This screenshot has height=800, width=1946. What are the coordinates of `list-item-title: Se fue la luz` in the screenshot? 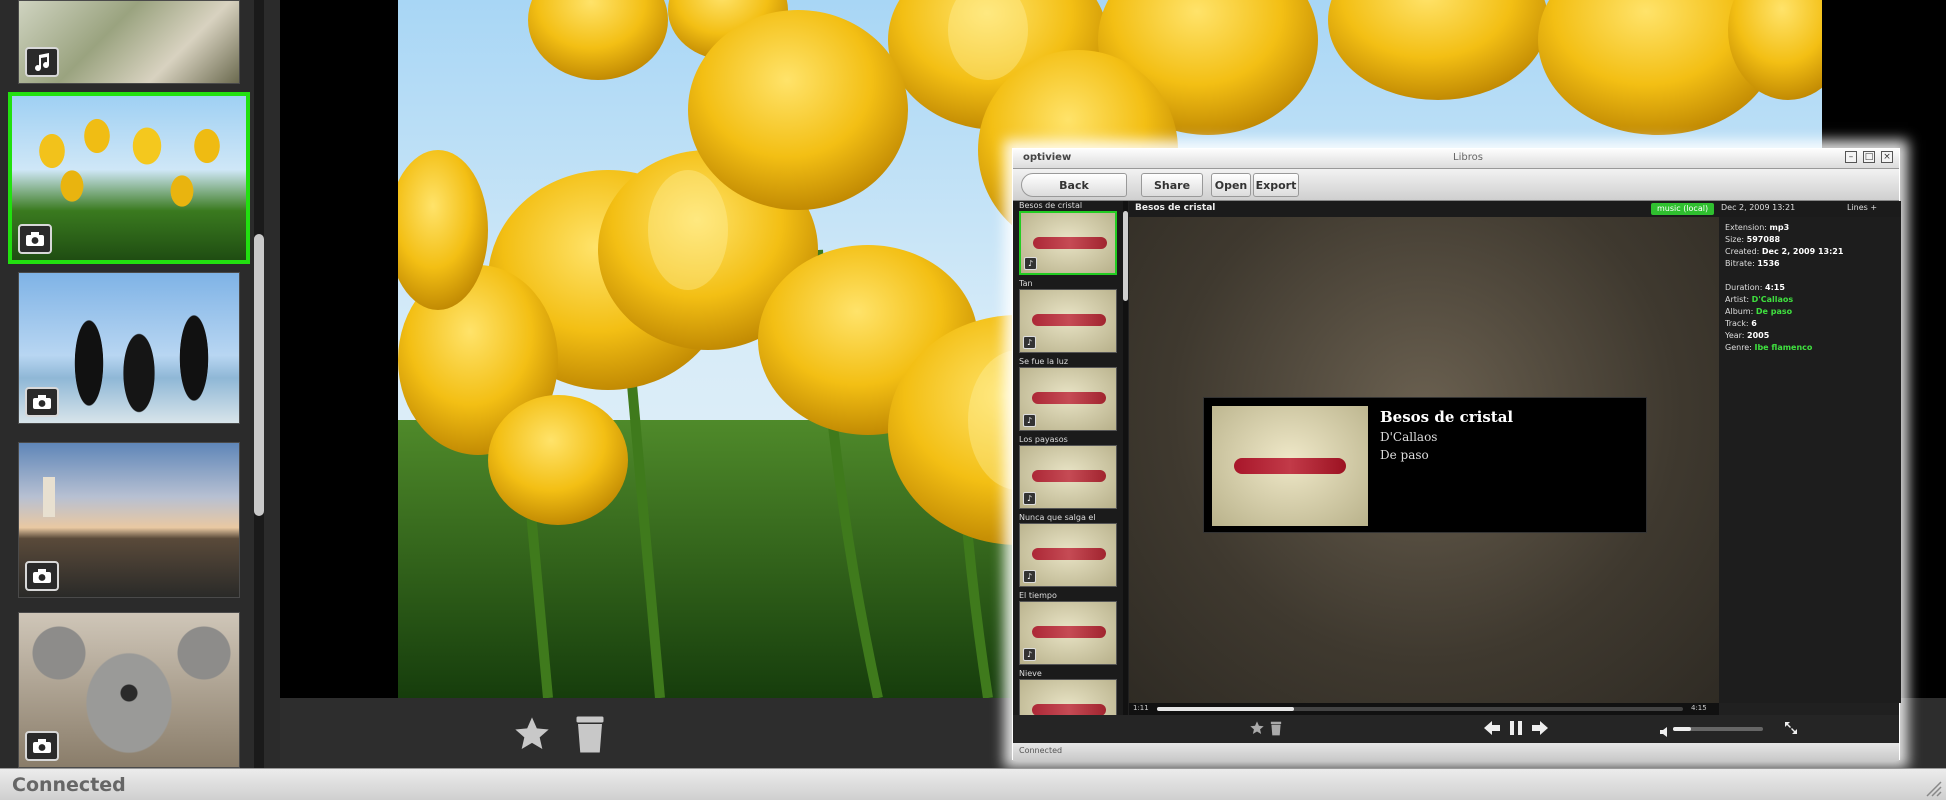 It's located at (1044, 361).